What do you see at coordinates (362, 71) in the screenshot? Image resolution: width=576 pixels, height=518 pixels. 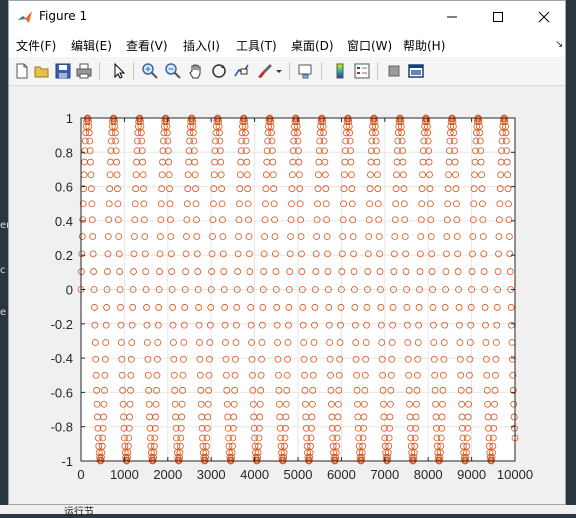 I see `legend-icon` at bounding box center [362, 71].